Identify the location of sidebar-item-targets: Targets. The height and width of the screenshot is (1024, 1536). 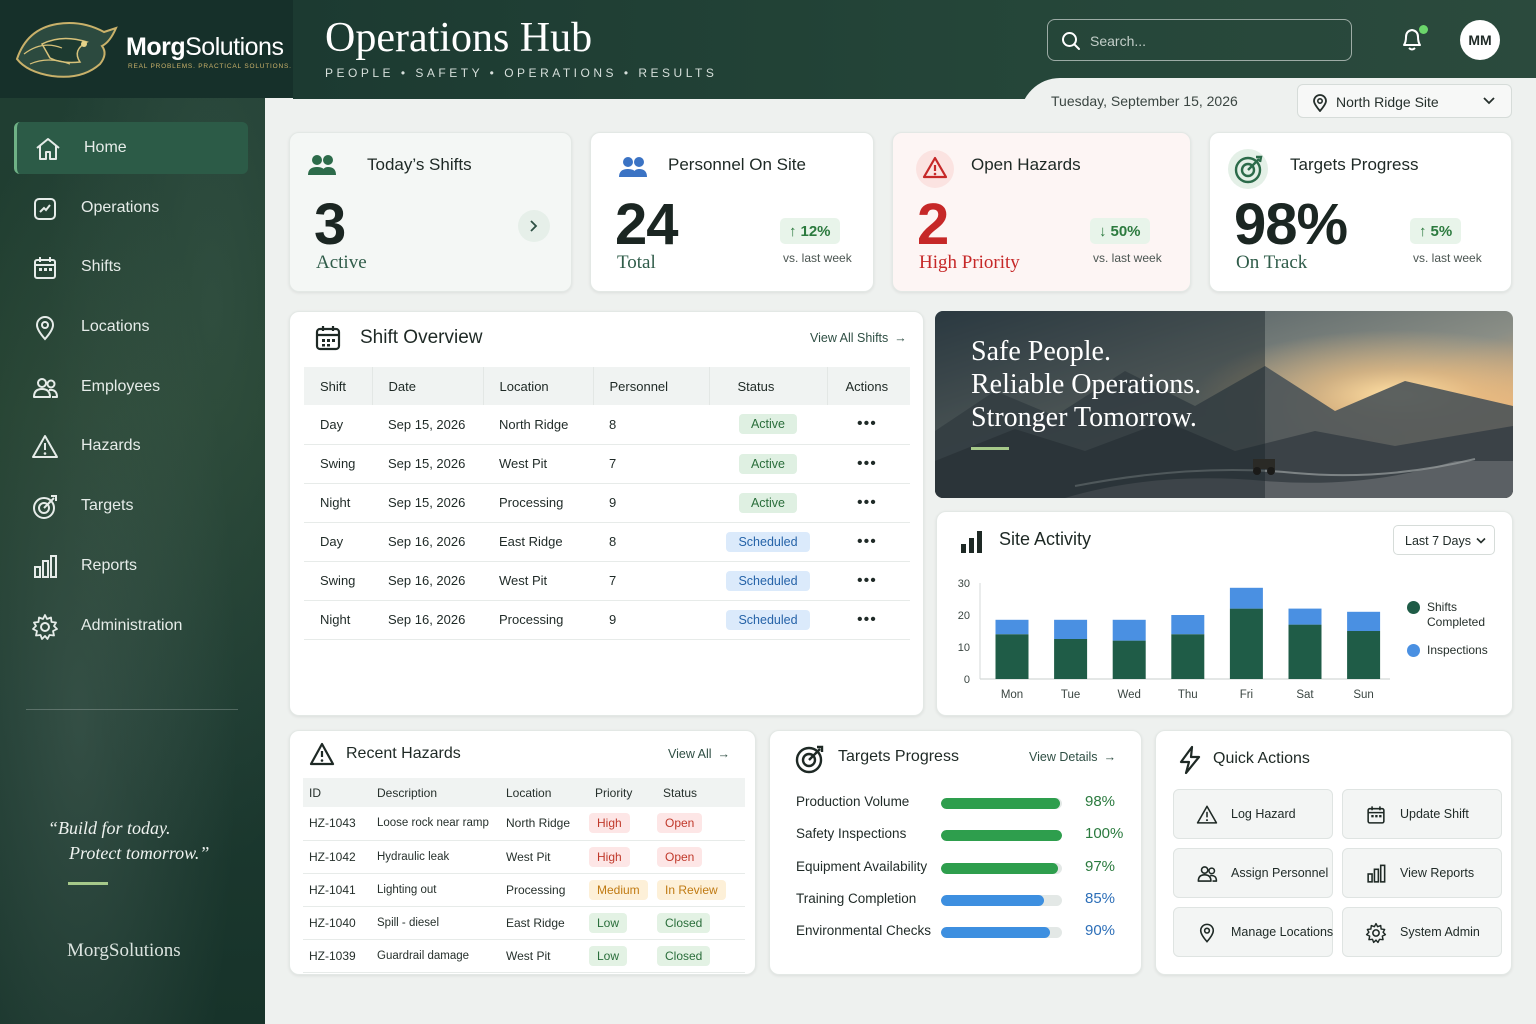
(131, 506).